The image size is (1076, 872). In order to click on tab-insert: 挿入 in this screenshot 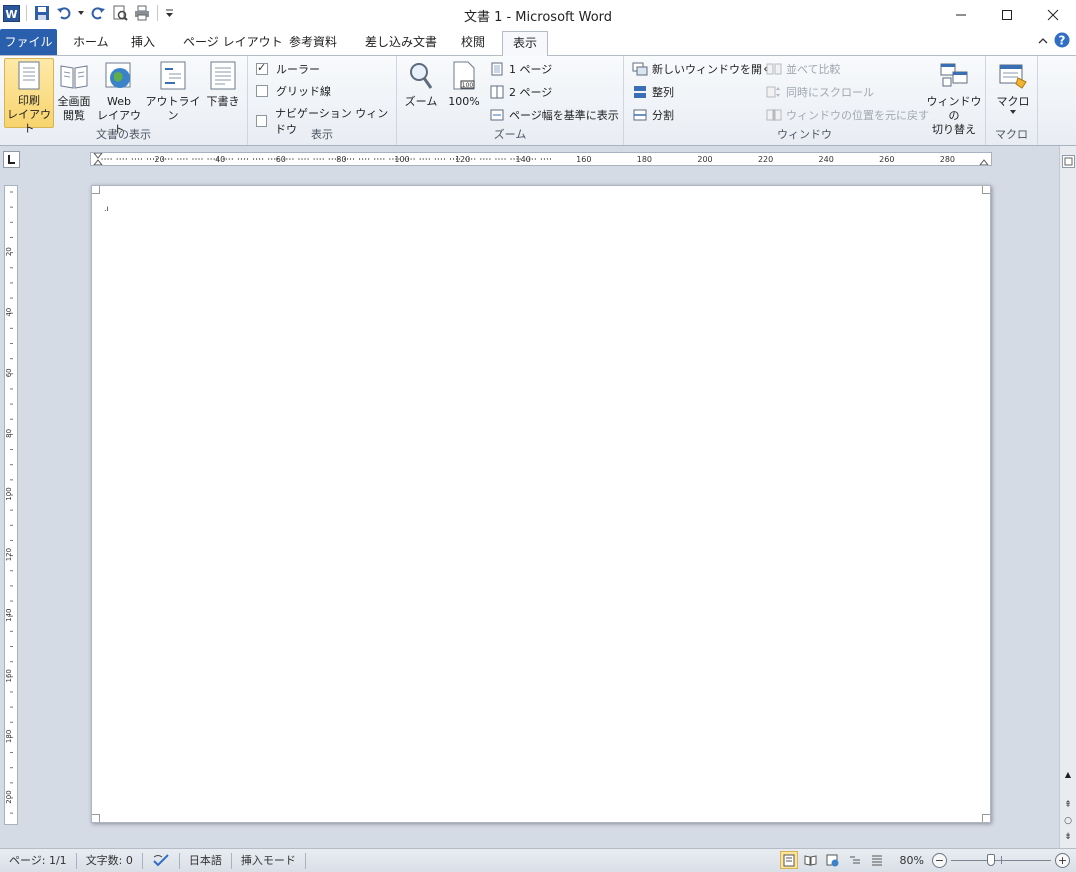, I will do `click(143, 43)`.